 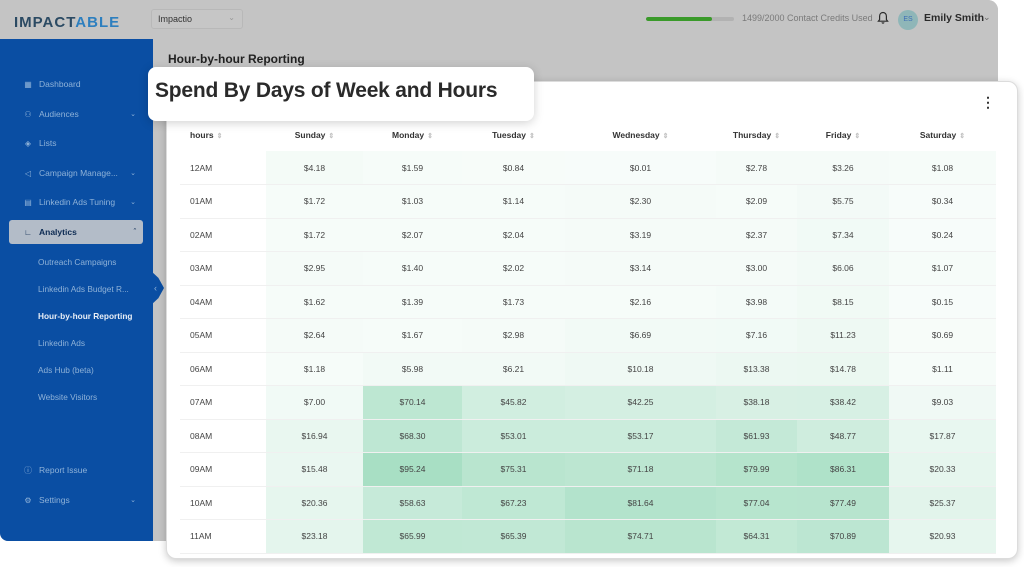 I want to click on sidebar-item-label: Linkedin Ads Tuning, so click(x=77, y=202).